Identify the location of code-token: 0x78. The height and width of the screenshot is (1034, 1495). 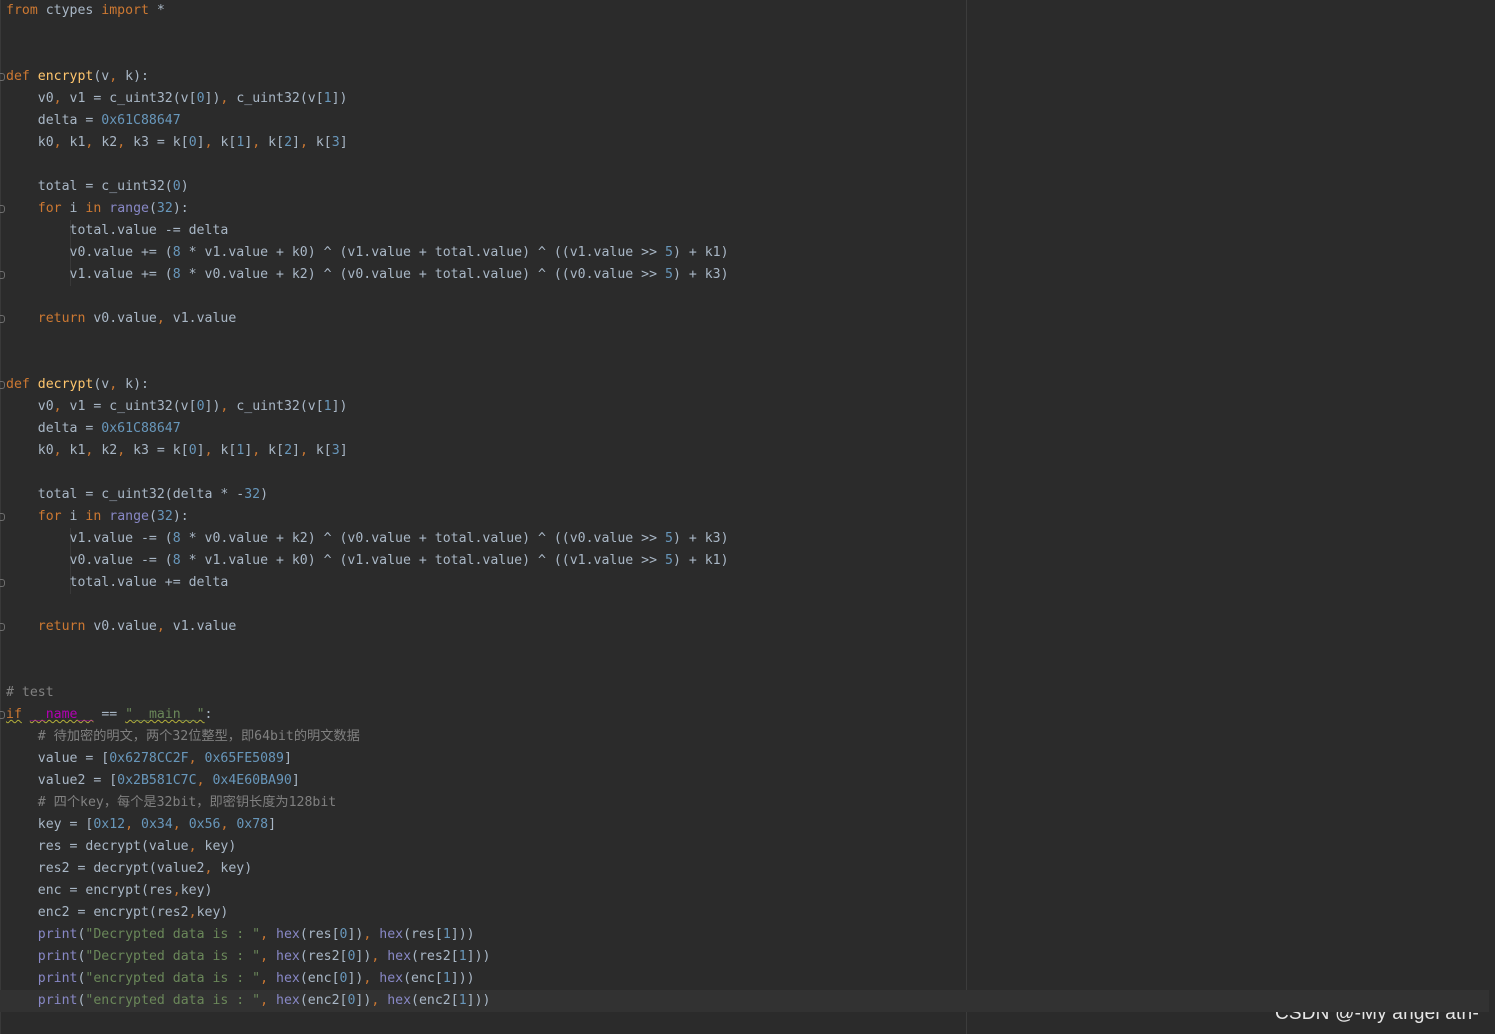
(252, 824).